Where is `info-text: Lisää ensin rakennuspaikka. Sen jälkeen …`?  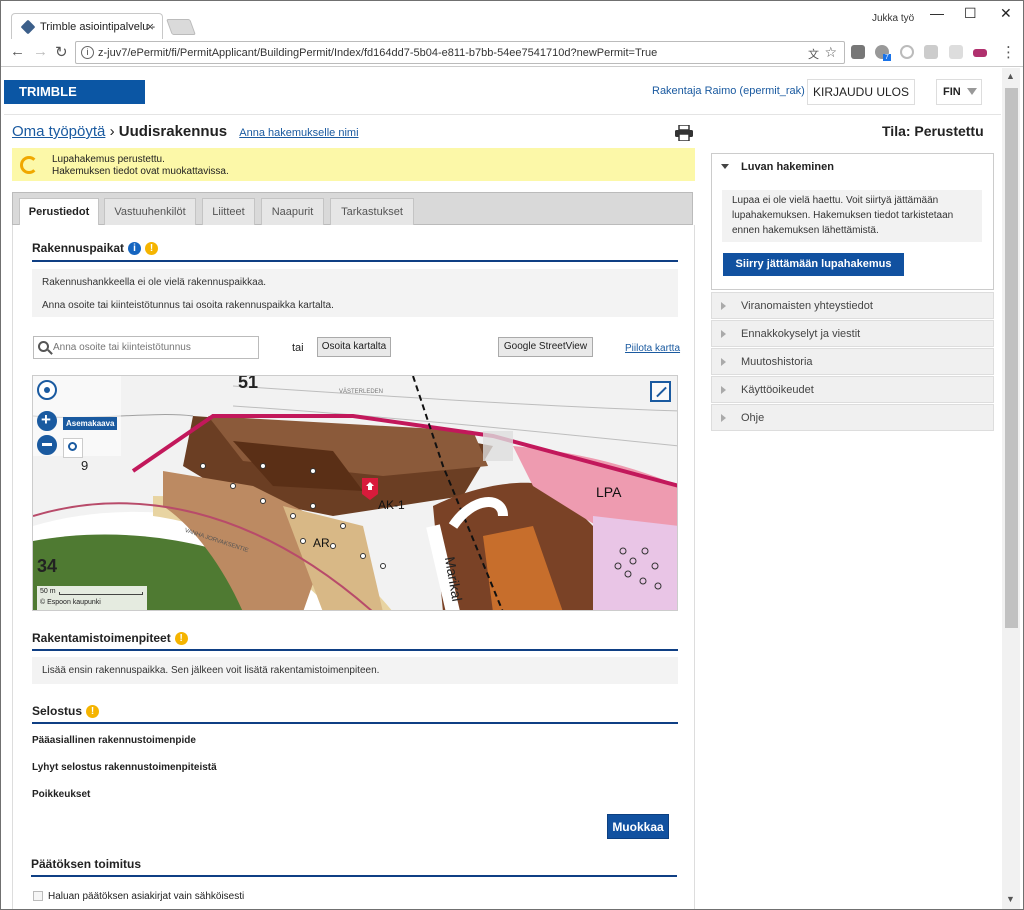 info-text: Lisää ensin rakennuspaikka. Sen jälkeen … is located at coordinates (211, 670).